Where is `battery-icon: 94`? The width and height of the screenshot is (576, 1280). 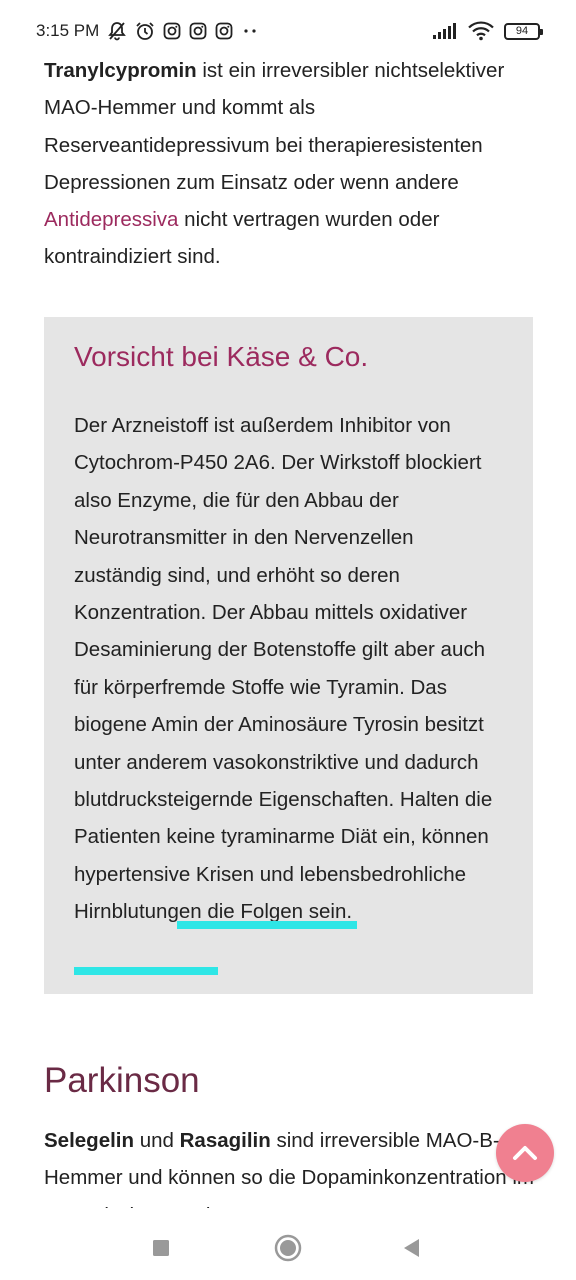
battery-icon: 94 is located at coordinates (523, 31).